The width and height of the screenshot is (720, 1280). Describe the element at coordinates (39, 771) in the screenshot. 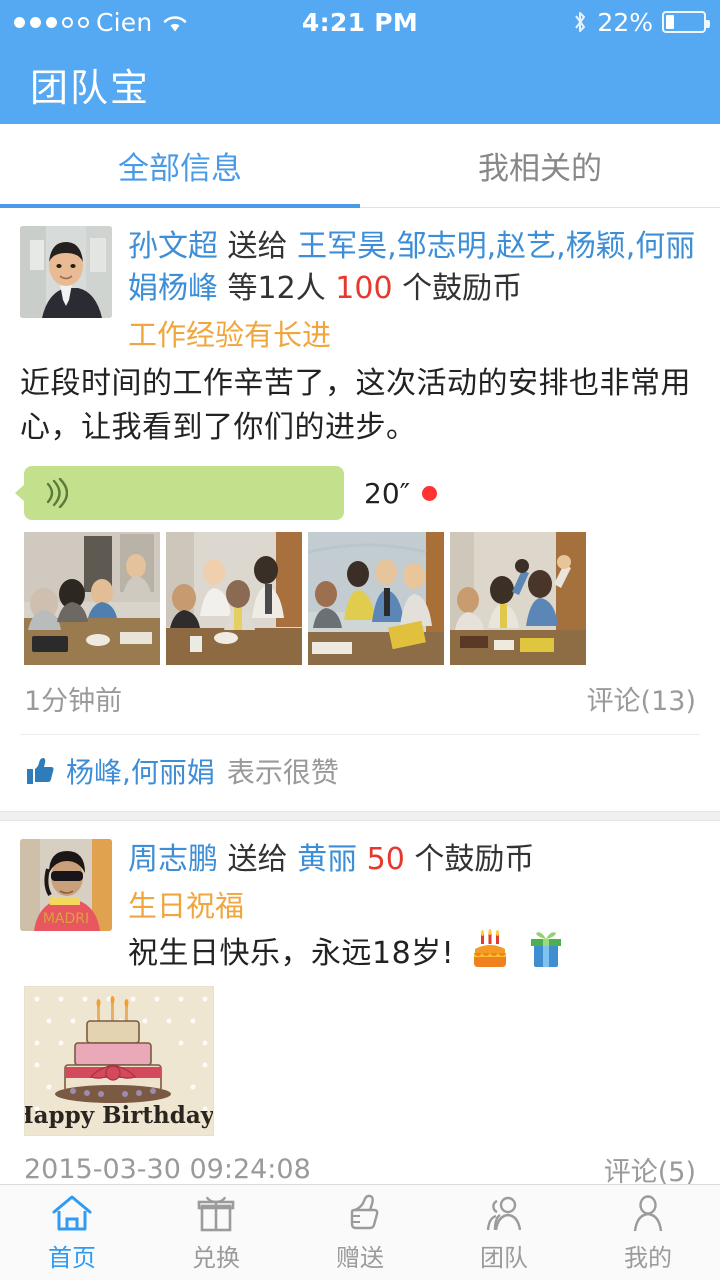

I see `thumbs-up-icon` at that location.